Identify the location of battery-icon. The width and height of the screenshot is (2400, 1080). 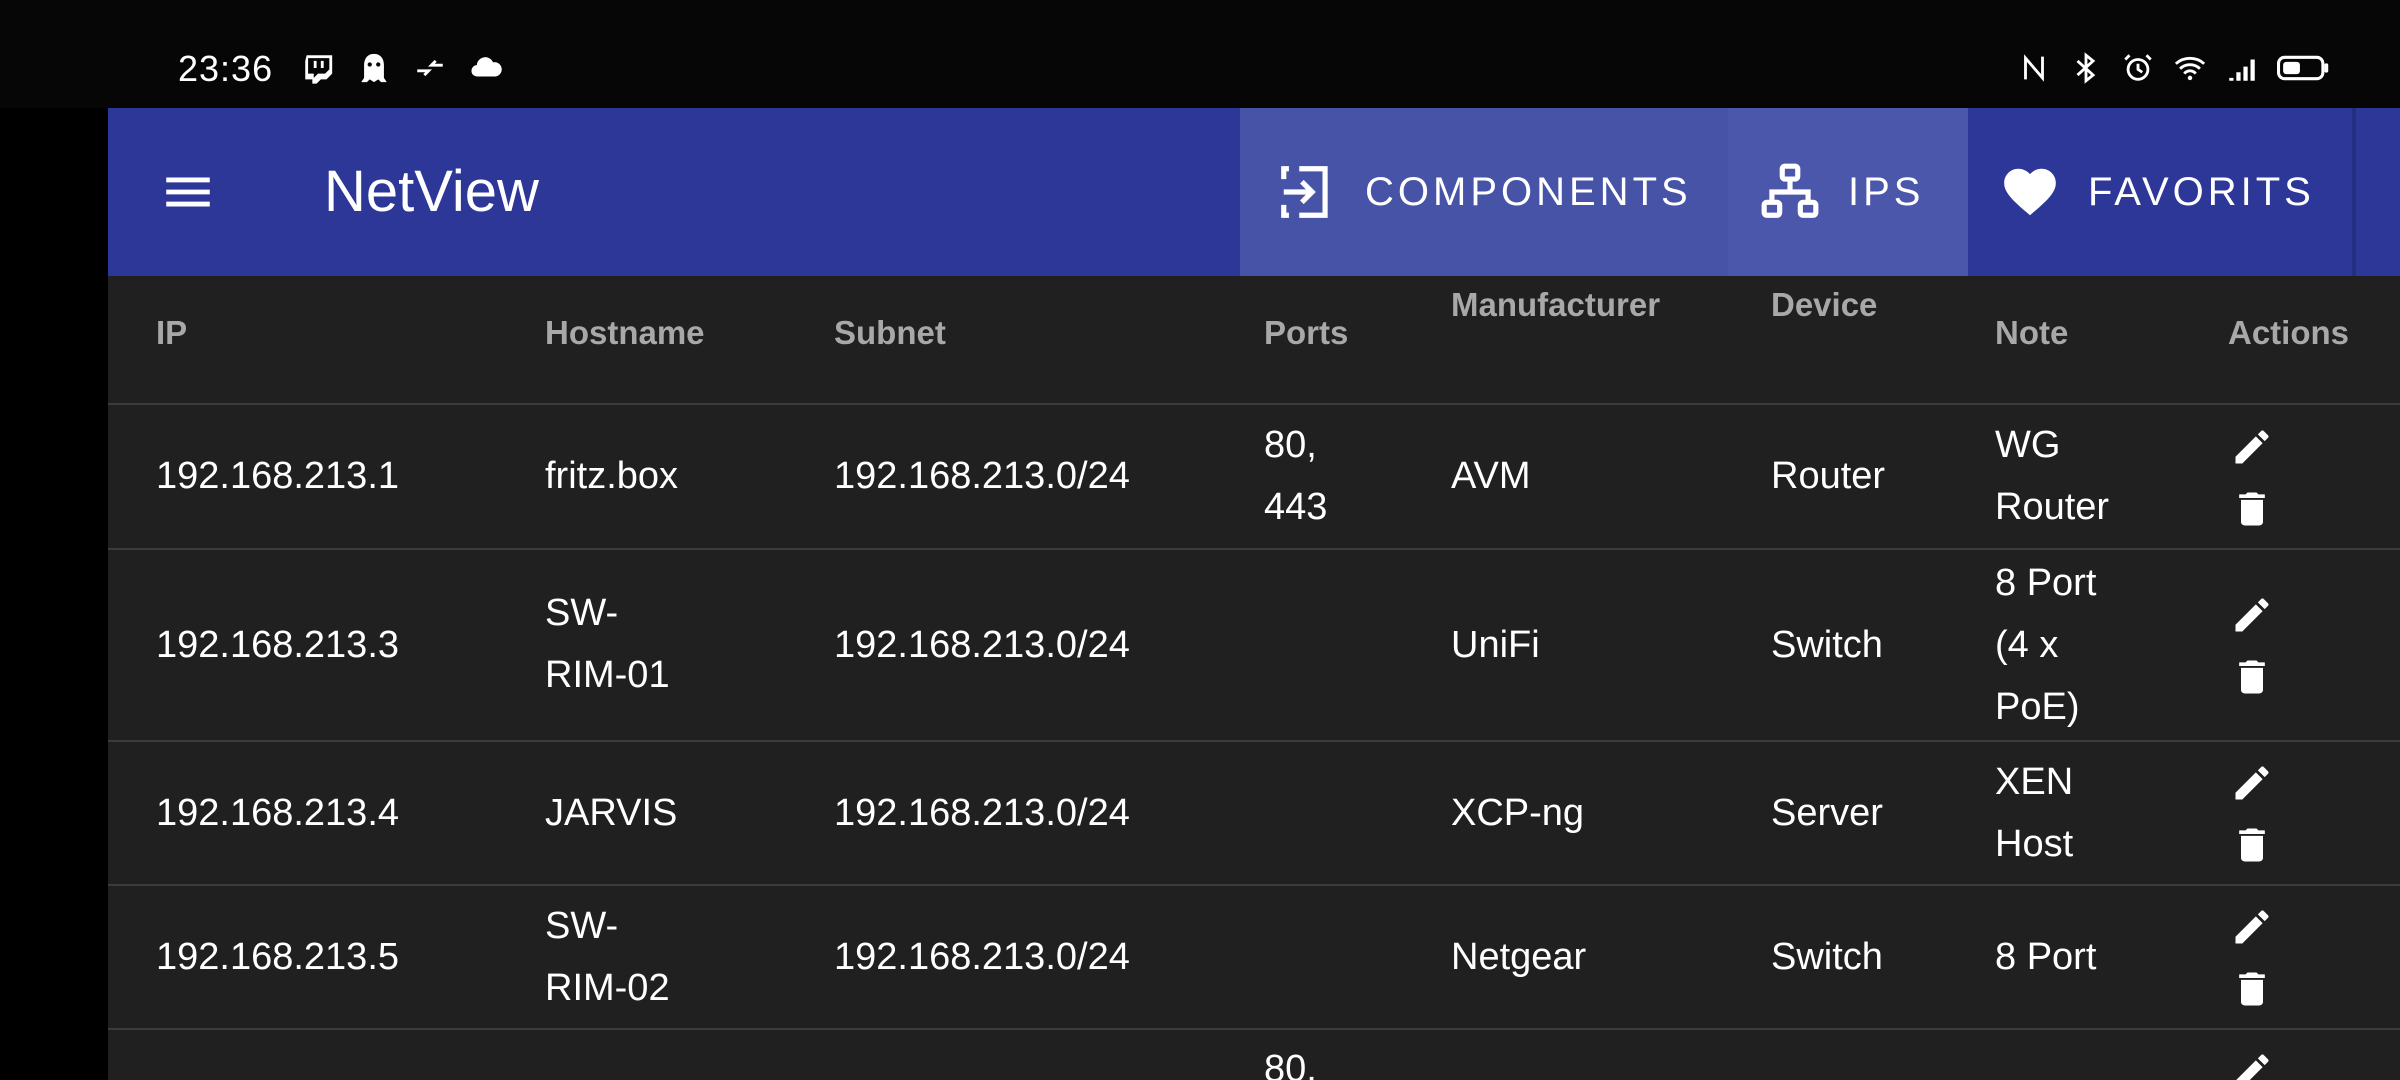
(2303, 68).